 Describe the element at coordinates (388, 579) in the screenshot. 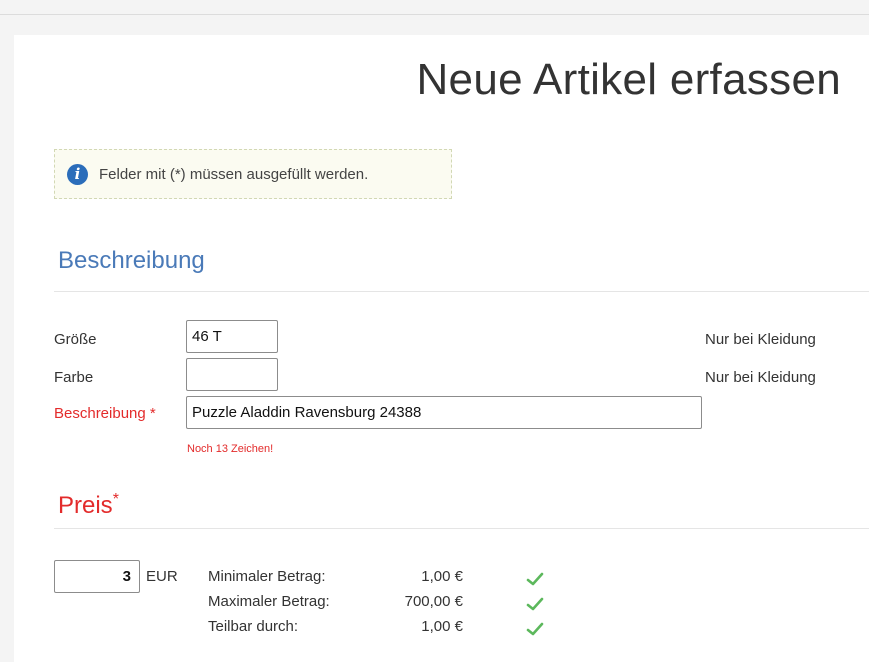

I see `price-rule-min: Minimaler Betrag: 1,00 €` at that location.